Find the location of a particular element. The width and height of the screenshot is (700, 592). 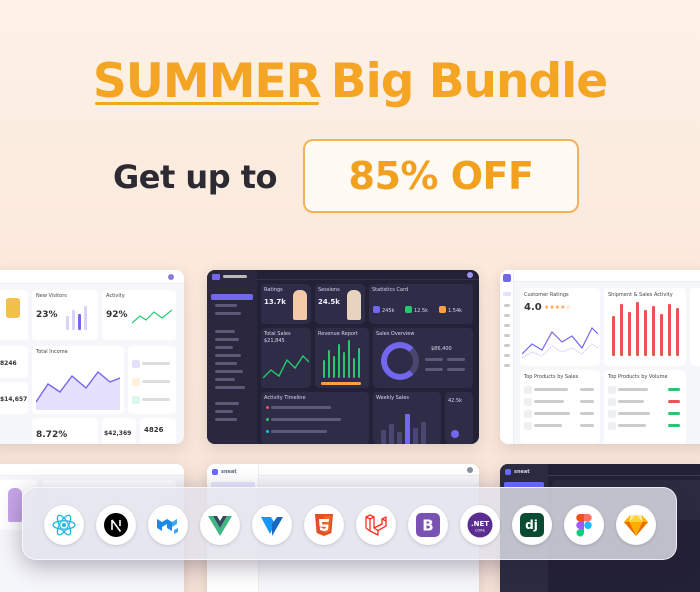

headline-accent: SUMMER is located at coordinates (207, 81).